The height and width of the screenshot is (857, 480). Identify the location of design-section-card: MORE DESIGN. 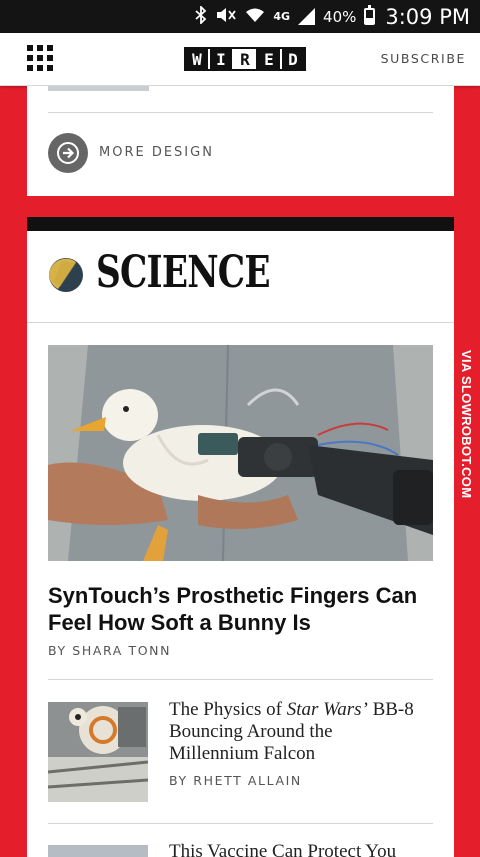
(240, 141).